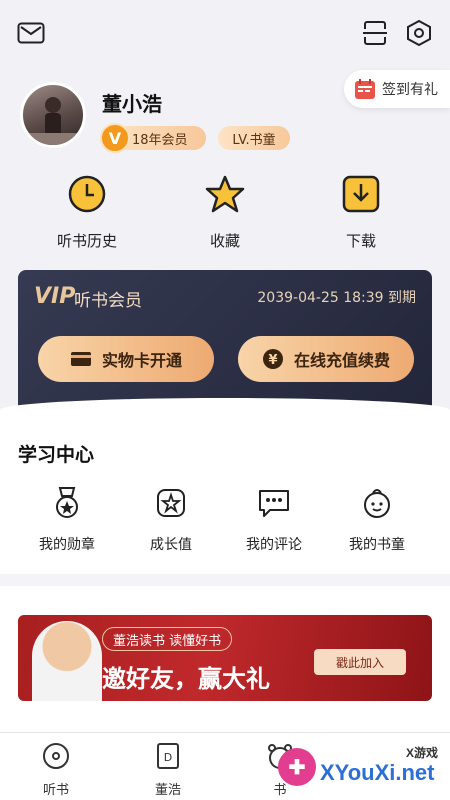 The image size is (450, 800). What do you see at coordinates (132, 104) in the screenshot?
I see `user-name: 董小浩` at bounding box center [132, 104].